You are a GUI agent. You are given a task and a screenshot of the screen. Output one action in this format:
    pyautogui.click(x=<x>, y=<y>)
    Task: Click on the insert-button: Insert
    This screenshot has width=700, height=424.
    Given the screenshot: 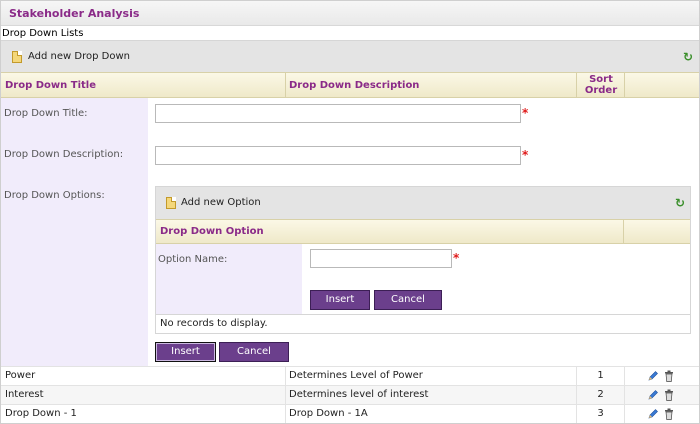 What is the action you would take?
    pyautogui.click(x=185, y=352)
    